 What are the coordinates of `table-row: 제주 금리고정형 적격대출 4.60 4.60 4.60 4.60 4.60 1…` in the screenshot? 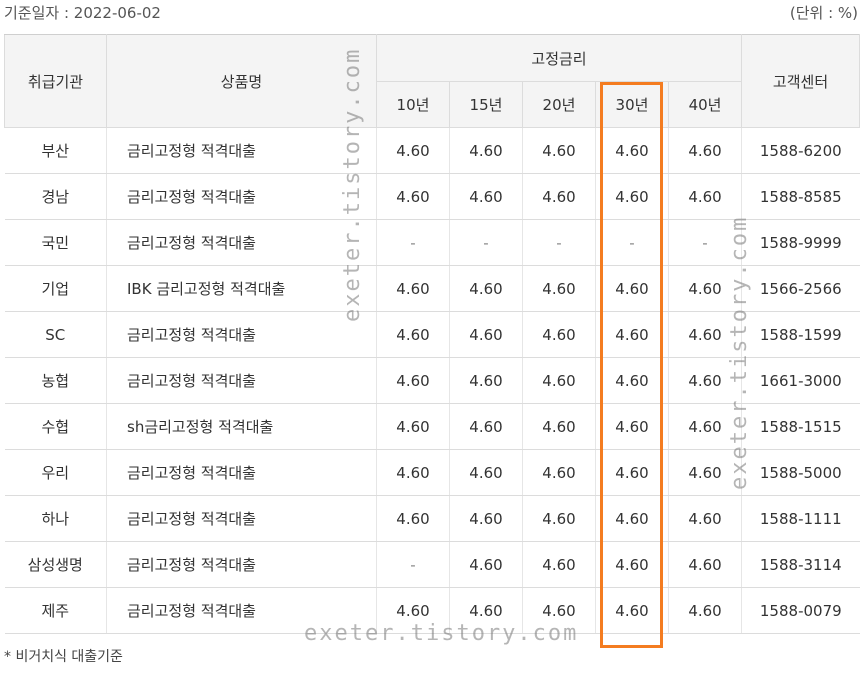 It's located at (432, 610).